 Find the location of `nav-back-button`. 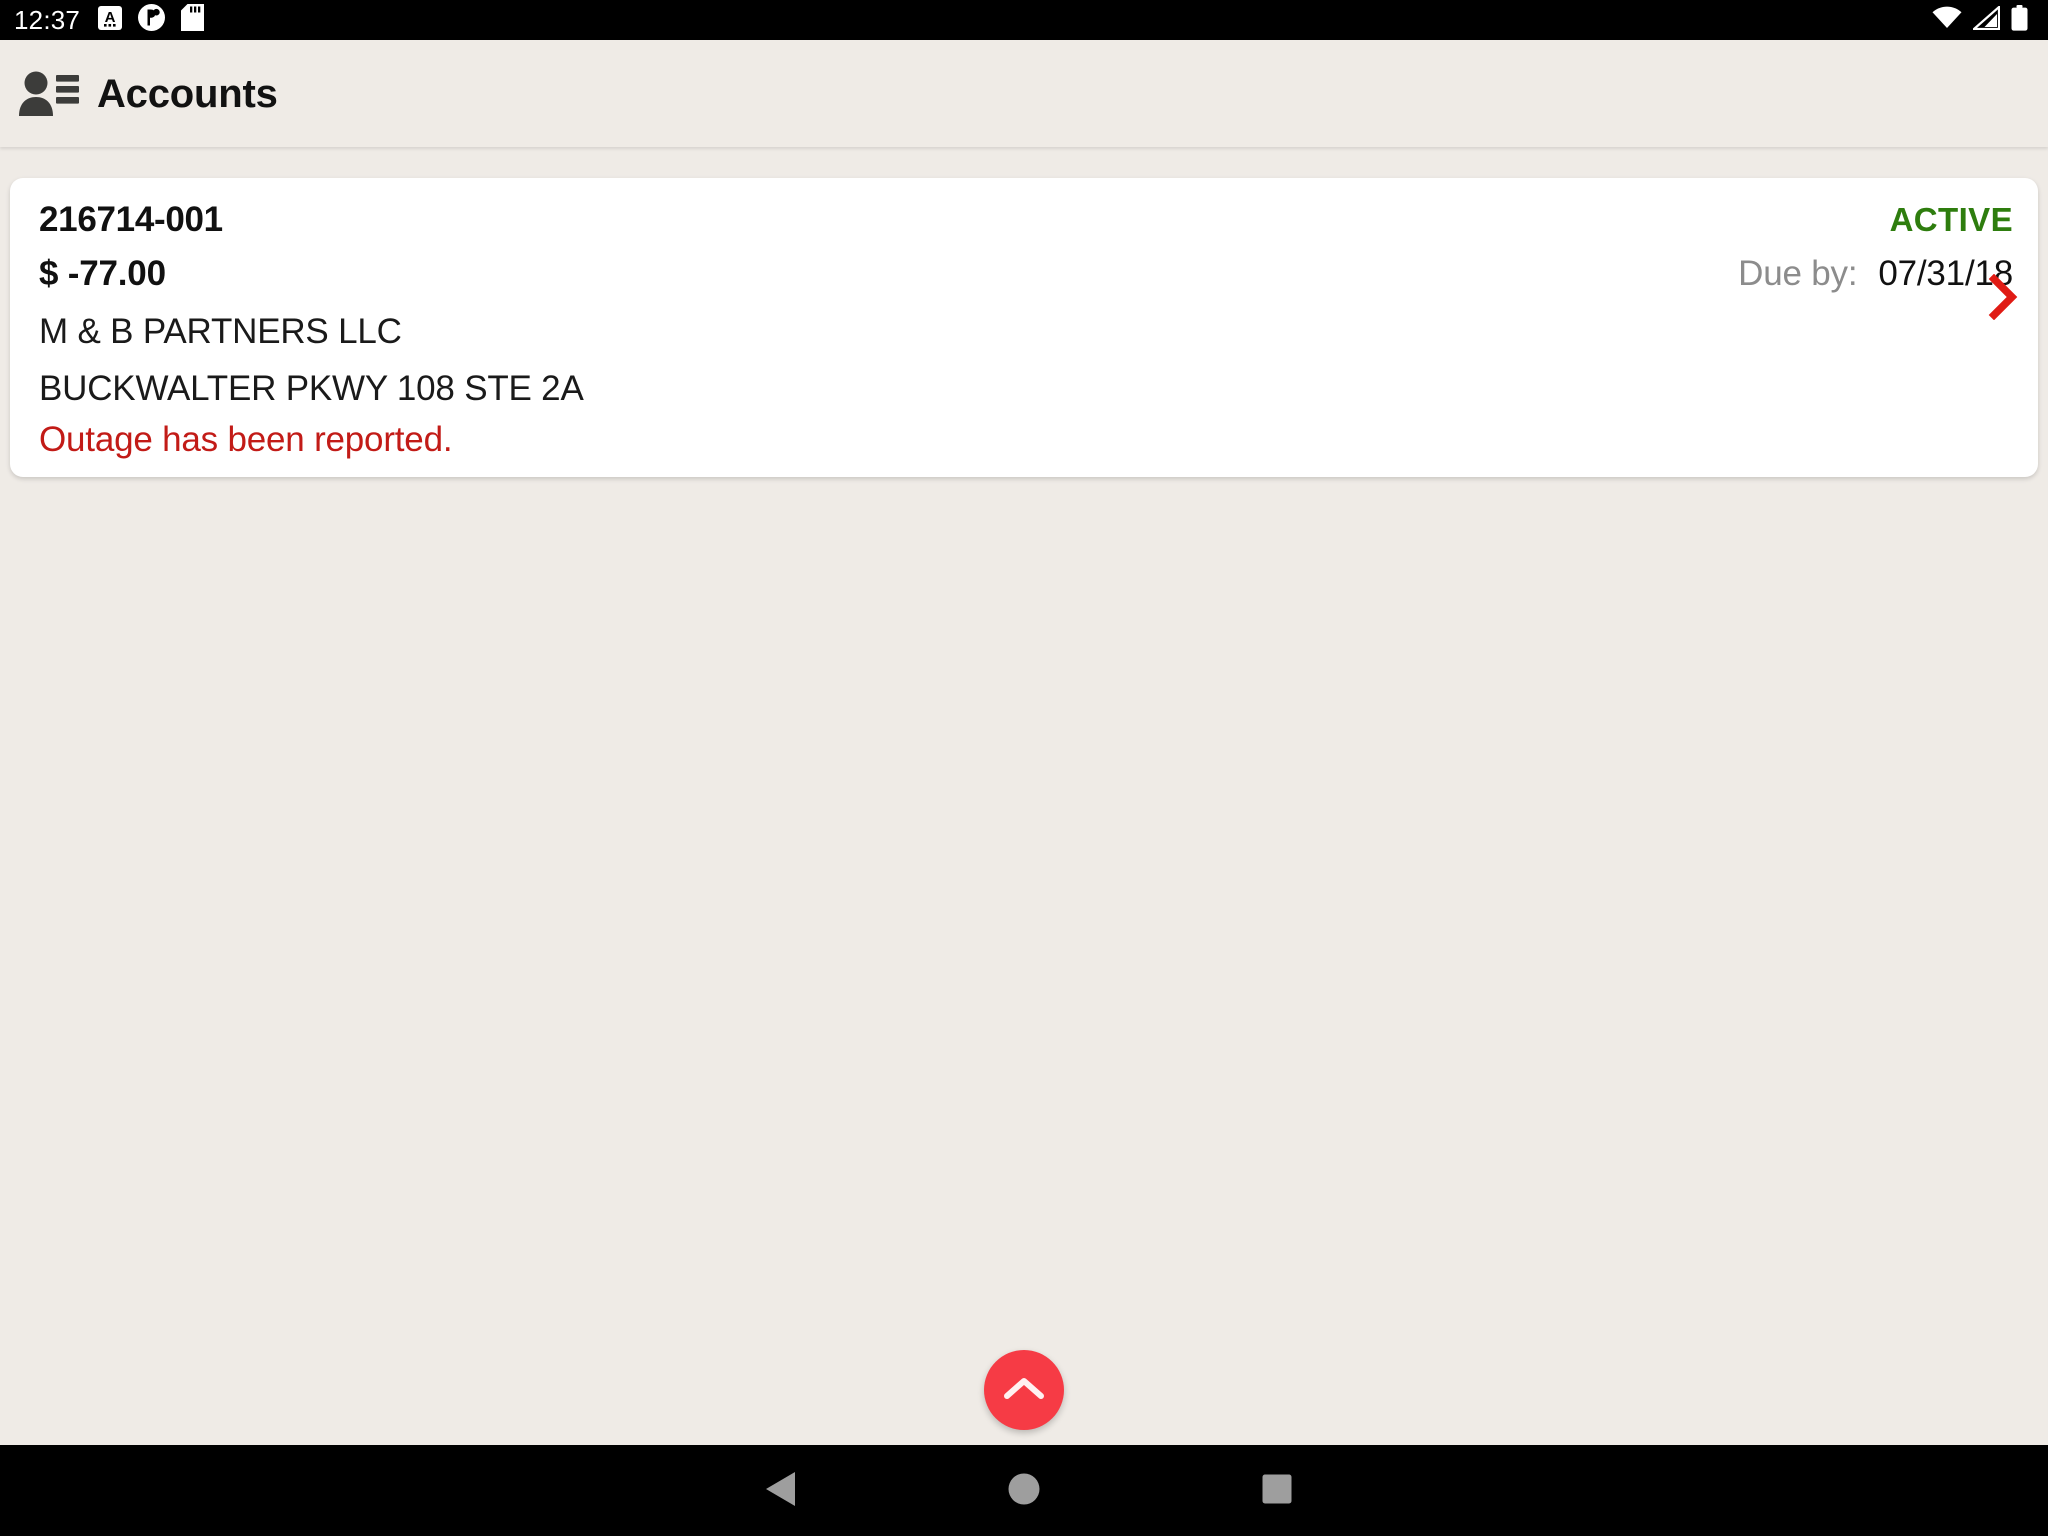

nav-back-button is located at coordinates (780, 1490).